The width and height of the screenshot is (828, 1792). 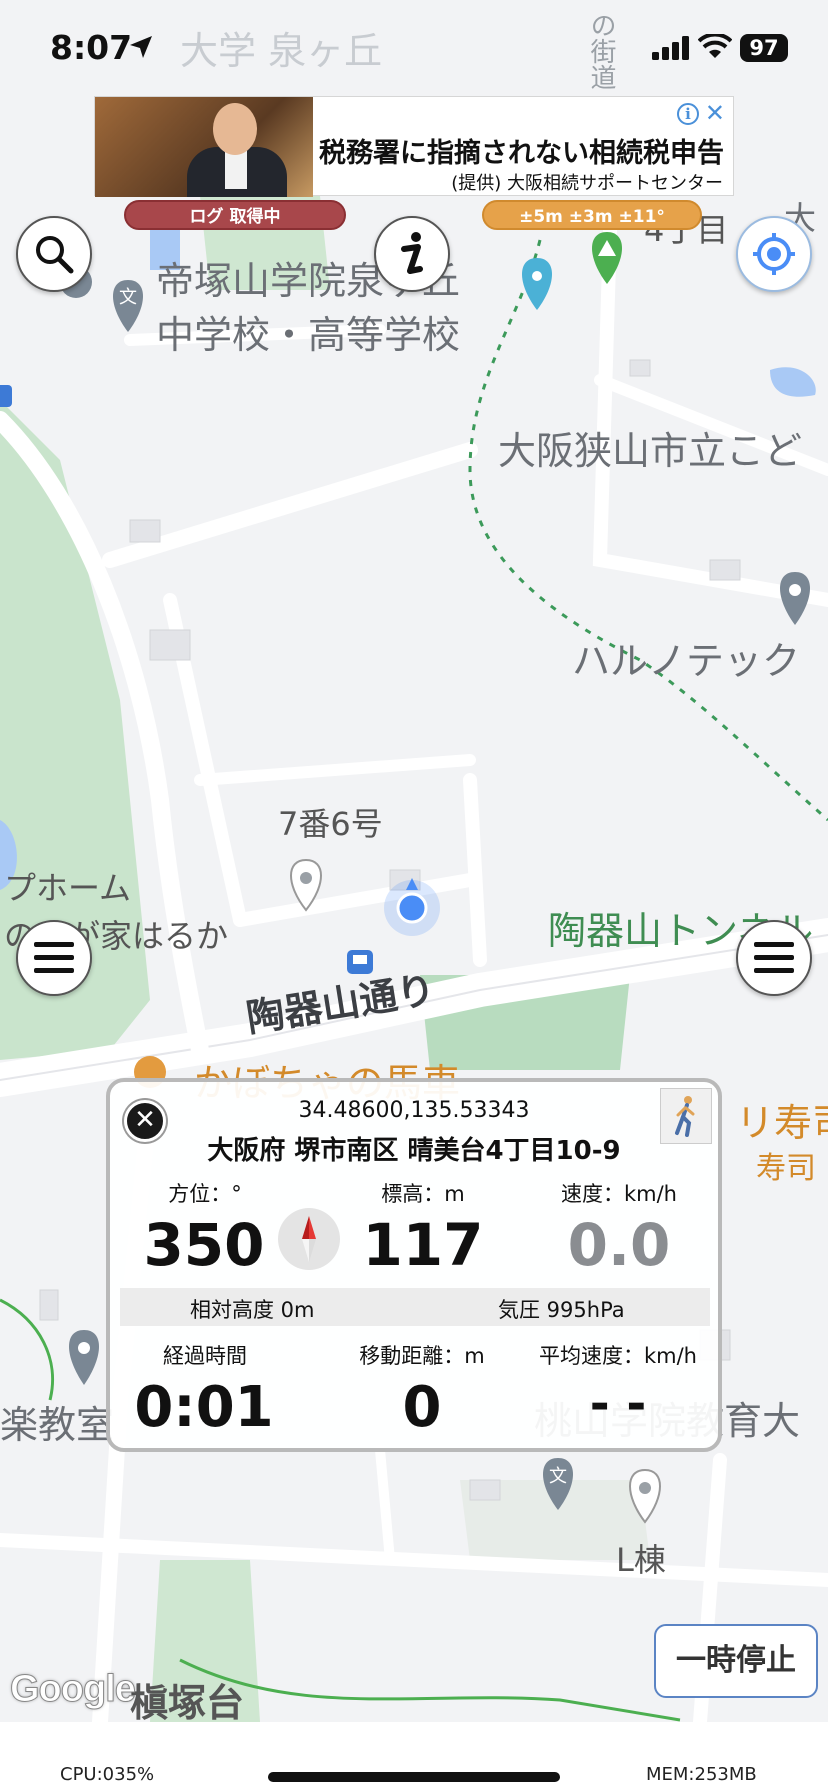 I want to click on ad-headline: 税務署に指摘されない相続税申告, so click(x=521, y=150).